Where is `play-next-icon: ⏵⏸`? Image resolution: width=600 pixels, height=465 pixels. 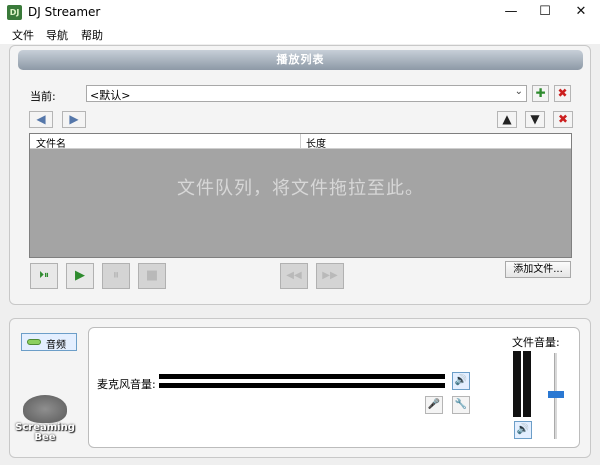
play-next-icon: ⏵⏸ is located at coordinates (44, 275).